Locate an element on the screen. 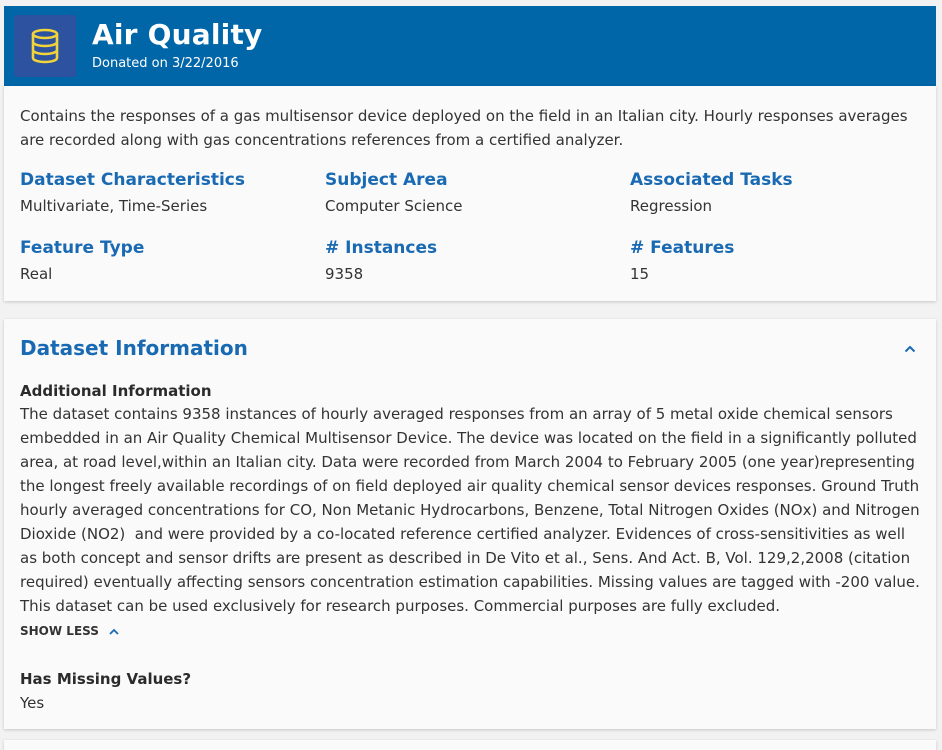 The height and width of the screenshot is (750, 942). missing-values-label: Has Missing Values? is located at coordinates (106, 679).